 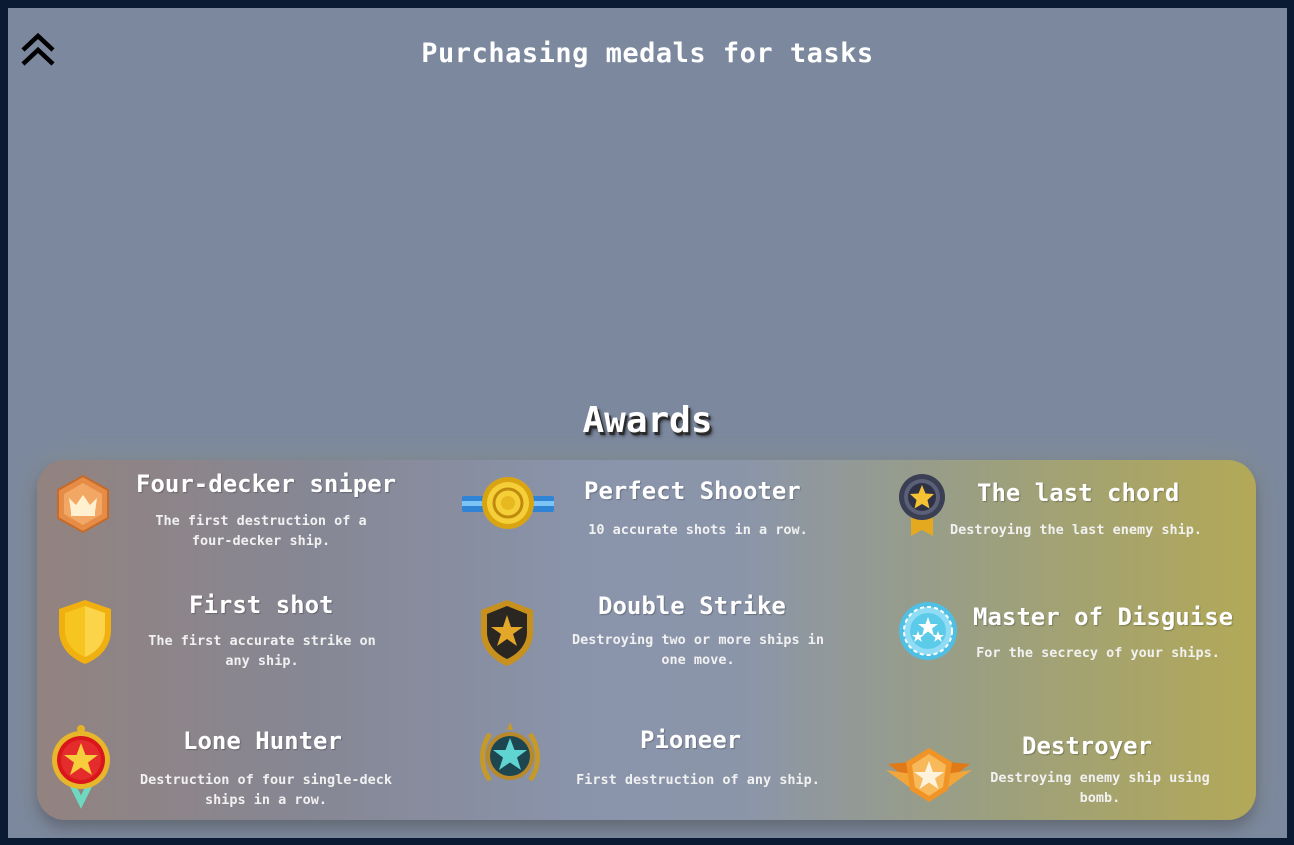 What do you see at coordinates (1076, 530) in the screenshot?
I see `award-description: Destroying the last enemy ship.` at bounding box center [1076, 530].